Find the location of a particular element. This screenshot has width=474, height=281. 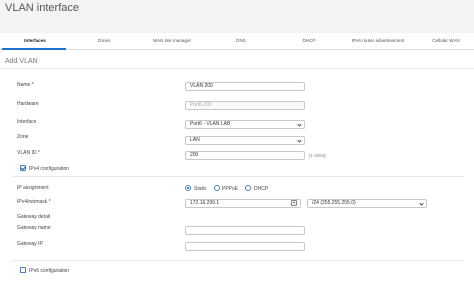

interface-select: Port6 - VLAN LAB is located at coordinates (245, 124).